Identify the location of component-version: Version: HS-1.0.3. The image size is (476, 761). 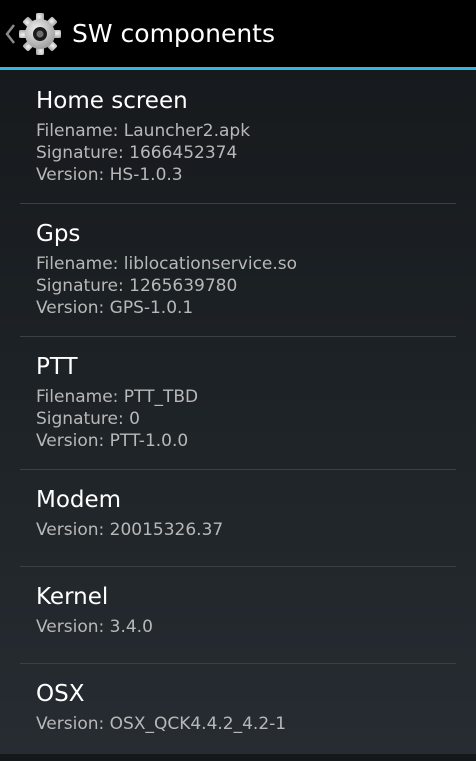
(109, 175).